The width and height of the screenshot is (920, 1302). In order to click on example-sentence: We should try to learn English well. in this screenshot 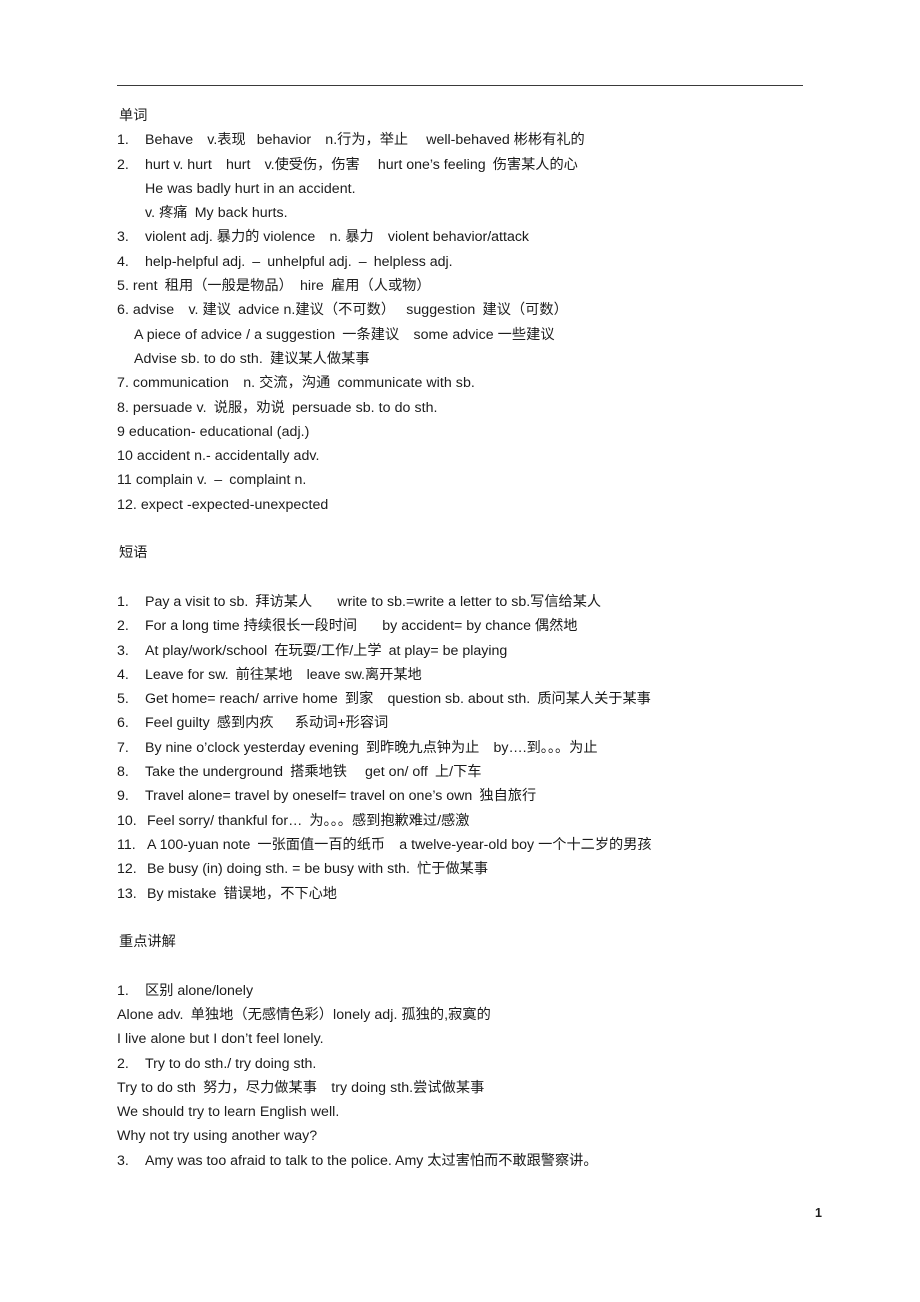, I will do `click(228, 1112)`.